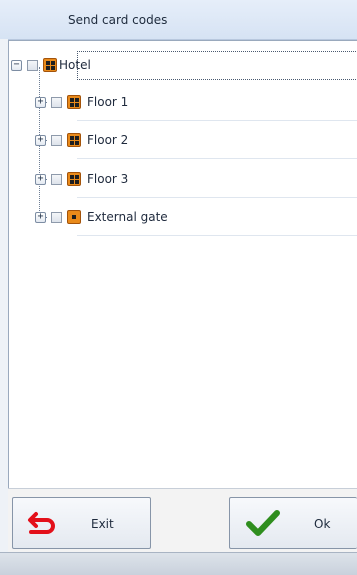  What do you see at coordinates (183, 179) in the screenshot?
I see `tree-node-floor-3: + Floor 3` at bounding box center [183, 179].